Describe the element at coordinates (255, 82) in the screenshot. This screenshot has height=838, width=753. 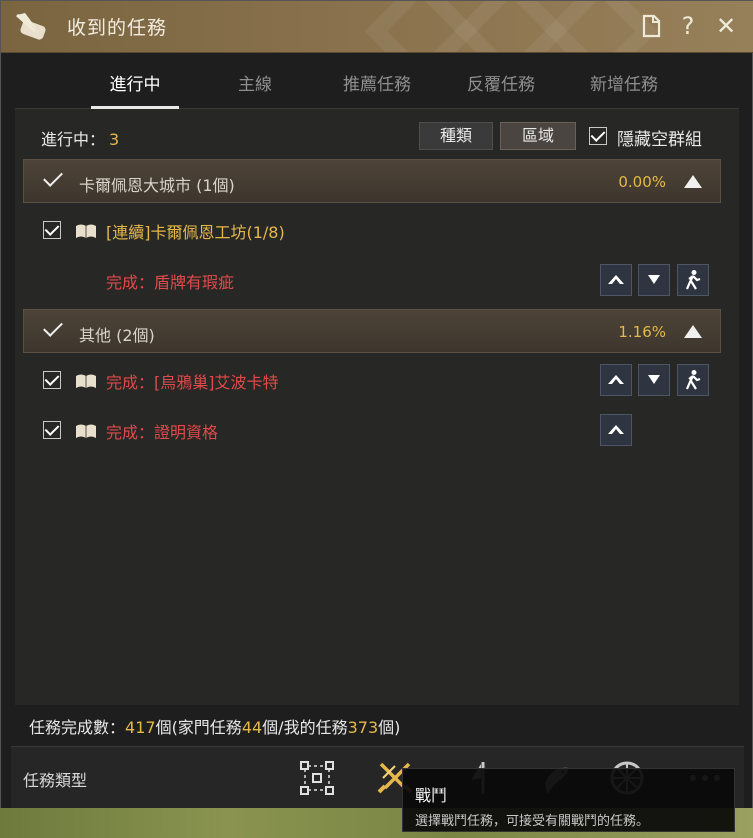
I see `tab-main: 主線` at that location.